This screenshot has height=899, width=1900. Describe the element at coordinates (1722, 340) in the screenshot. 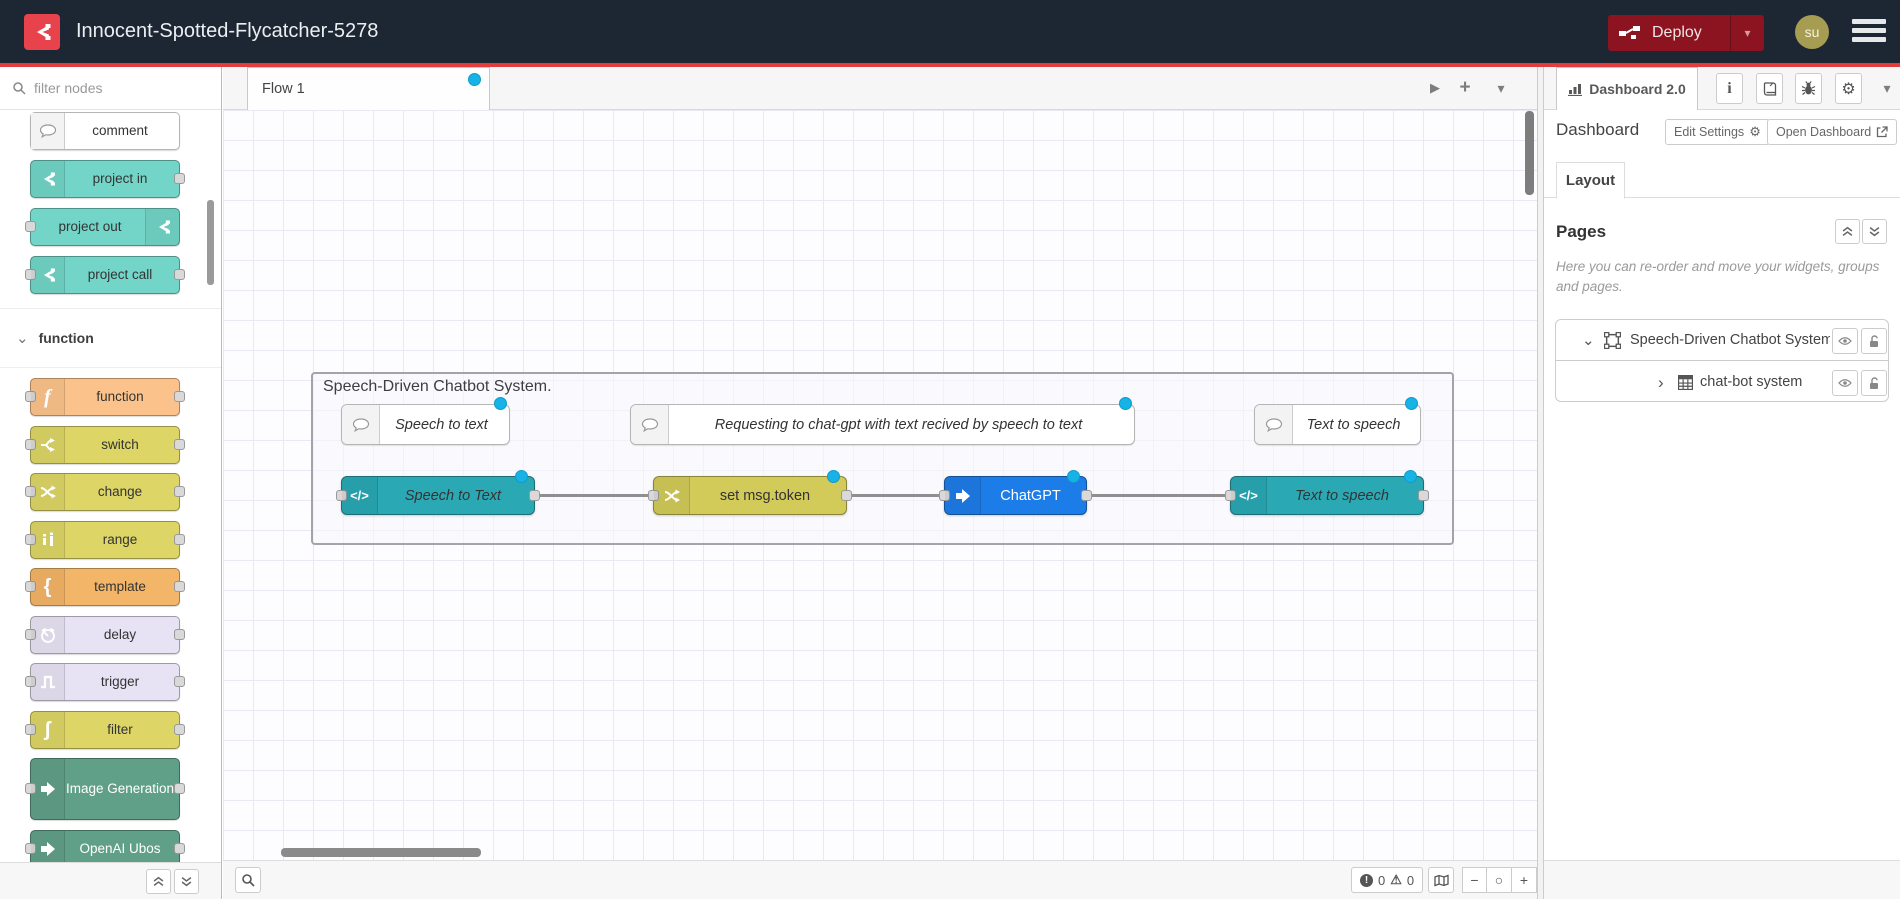

I see `tree-row-page: ⌄ Speech-Driven Chatbot System` at that location.